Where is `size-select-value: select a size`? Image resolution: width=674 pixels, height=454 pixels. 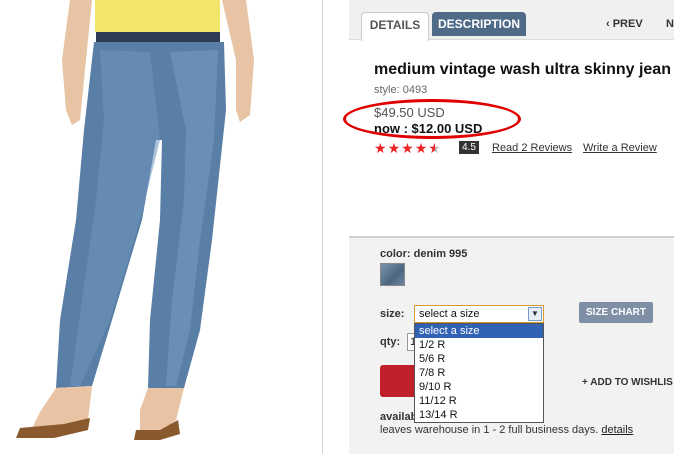
size-select-value: select a size is located at coordinates (449, 314).